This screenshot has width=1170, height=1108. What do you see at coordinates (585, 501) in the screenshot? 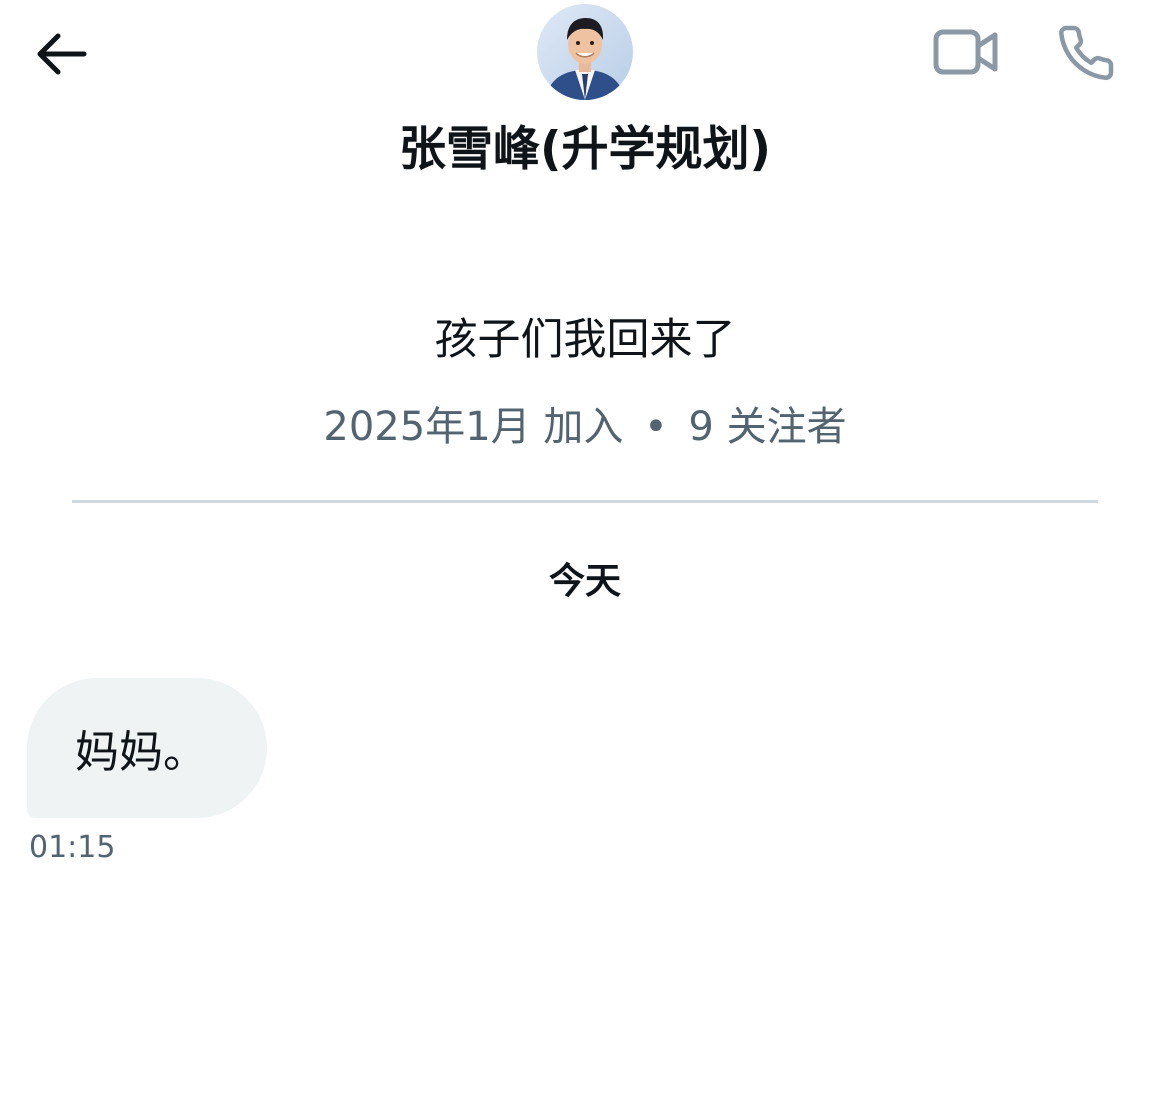
I see `divider` at bounding box center [585, 501].